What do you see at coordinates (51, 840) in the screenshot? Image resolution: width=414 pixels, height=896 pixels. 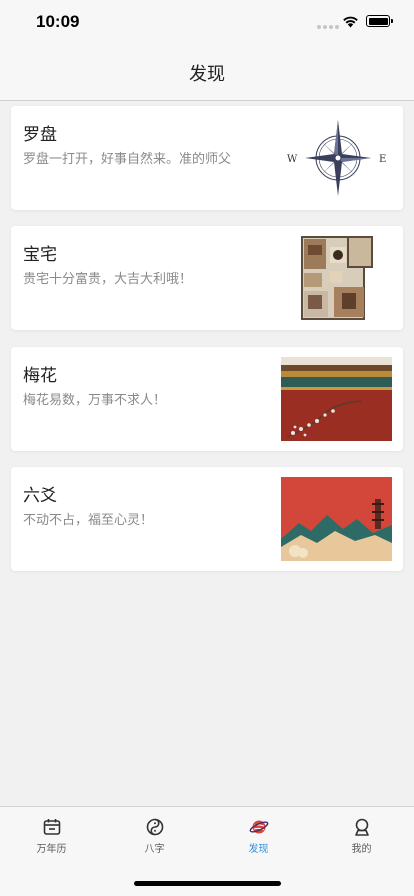 I see `tab-calendar: 万年历` at bounding box center [51, 840].